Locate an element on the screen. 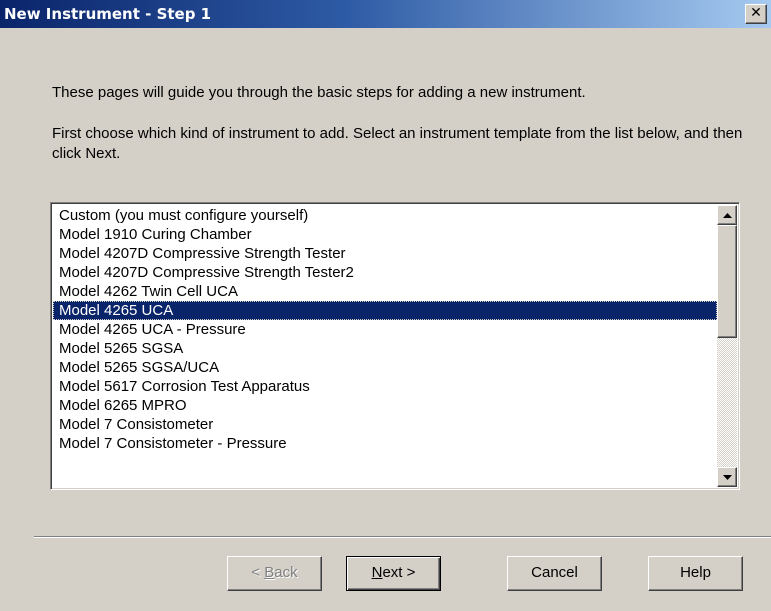  list-item: Model 4207D Compressive Strength Tester is located at coordinates (385, 253).